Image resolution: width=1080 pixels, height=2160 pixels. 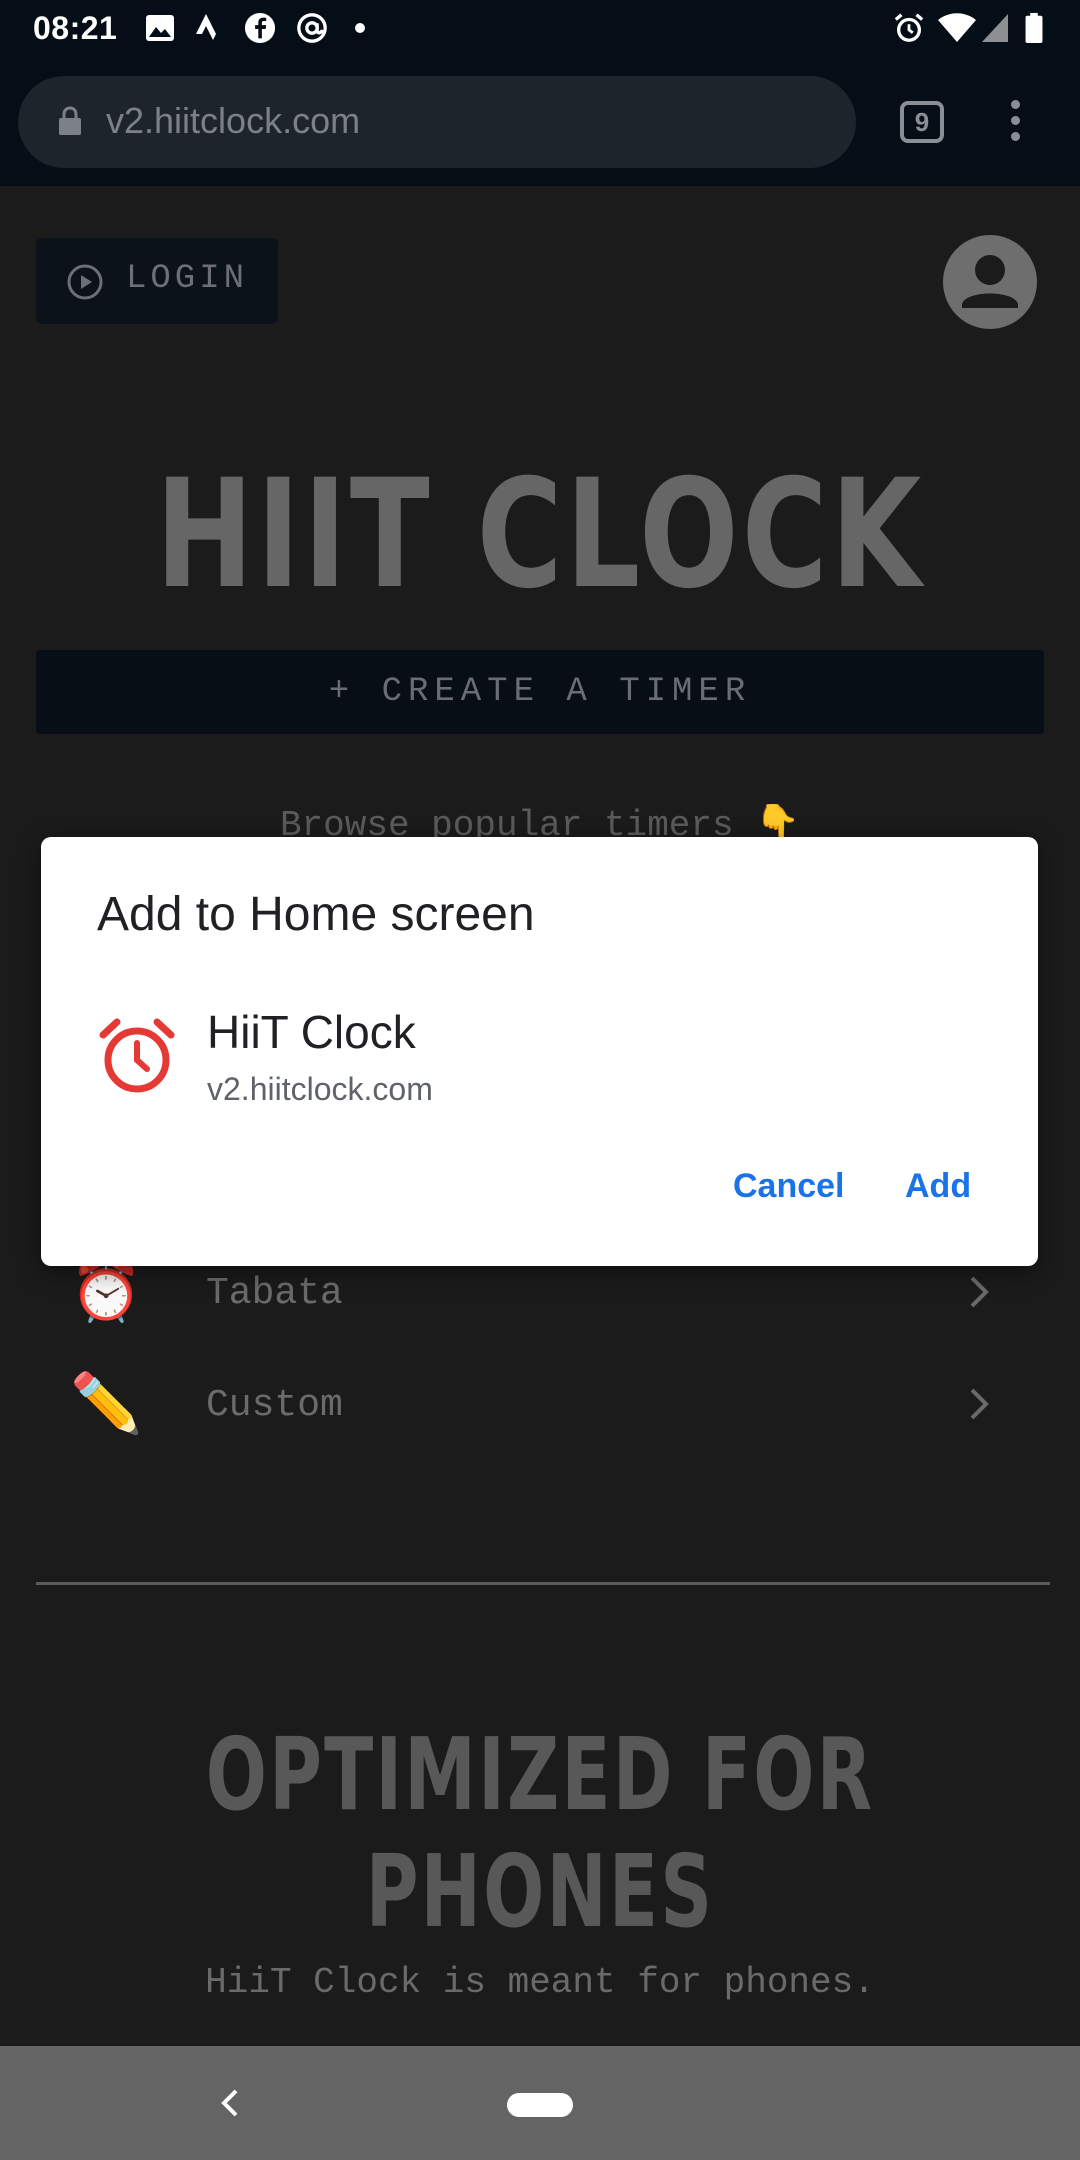 What do you see at coordinates (938, 1186) in the screenshot?
I see `add-button: Add` at bounding box center [938, 1186].